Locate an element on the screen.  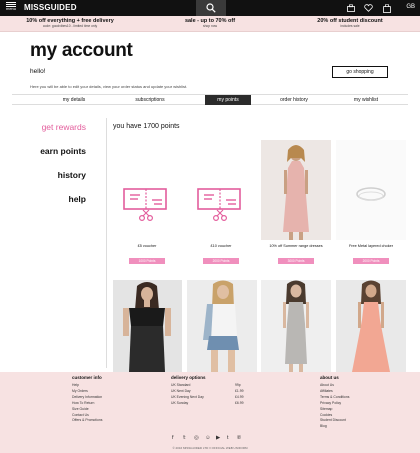
pinterest-icon: ℗ is located at coordinates (239, 438).